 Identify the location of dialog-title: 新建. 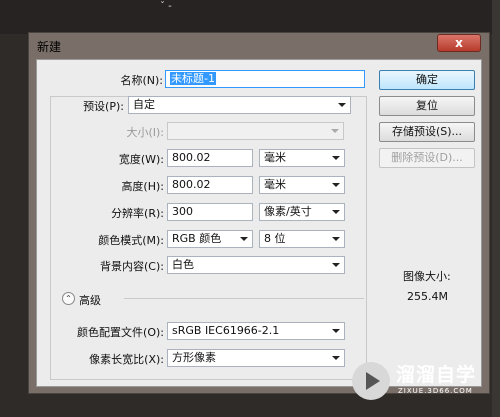
(49, 47).